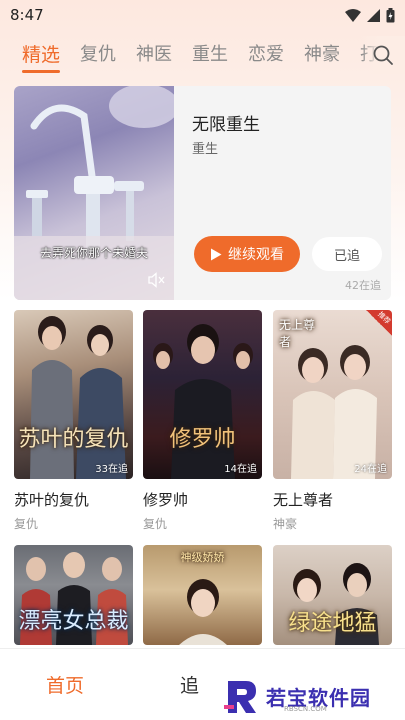 The height and width of the screenshot is (720, 405). Describe the element at coordinates (210, 55) in the screenshot. I see `tab-chongsheng: 重生` at that location.